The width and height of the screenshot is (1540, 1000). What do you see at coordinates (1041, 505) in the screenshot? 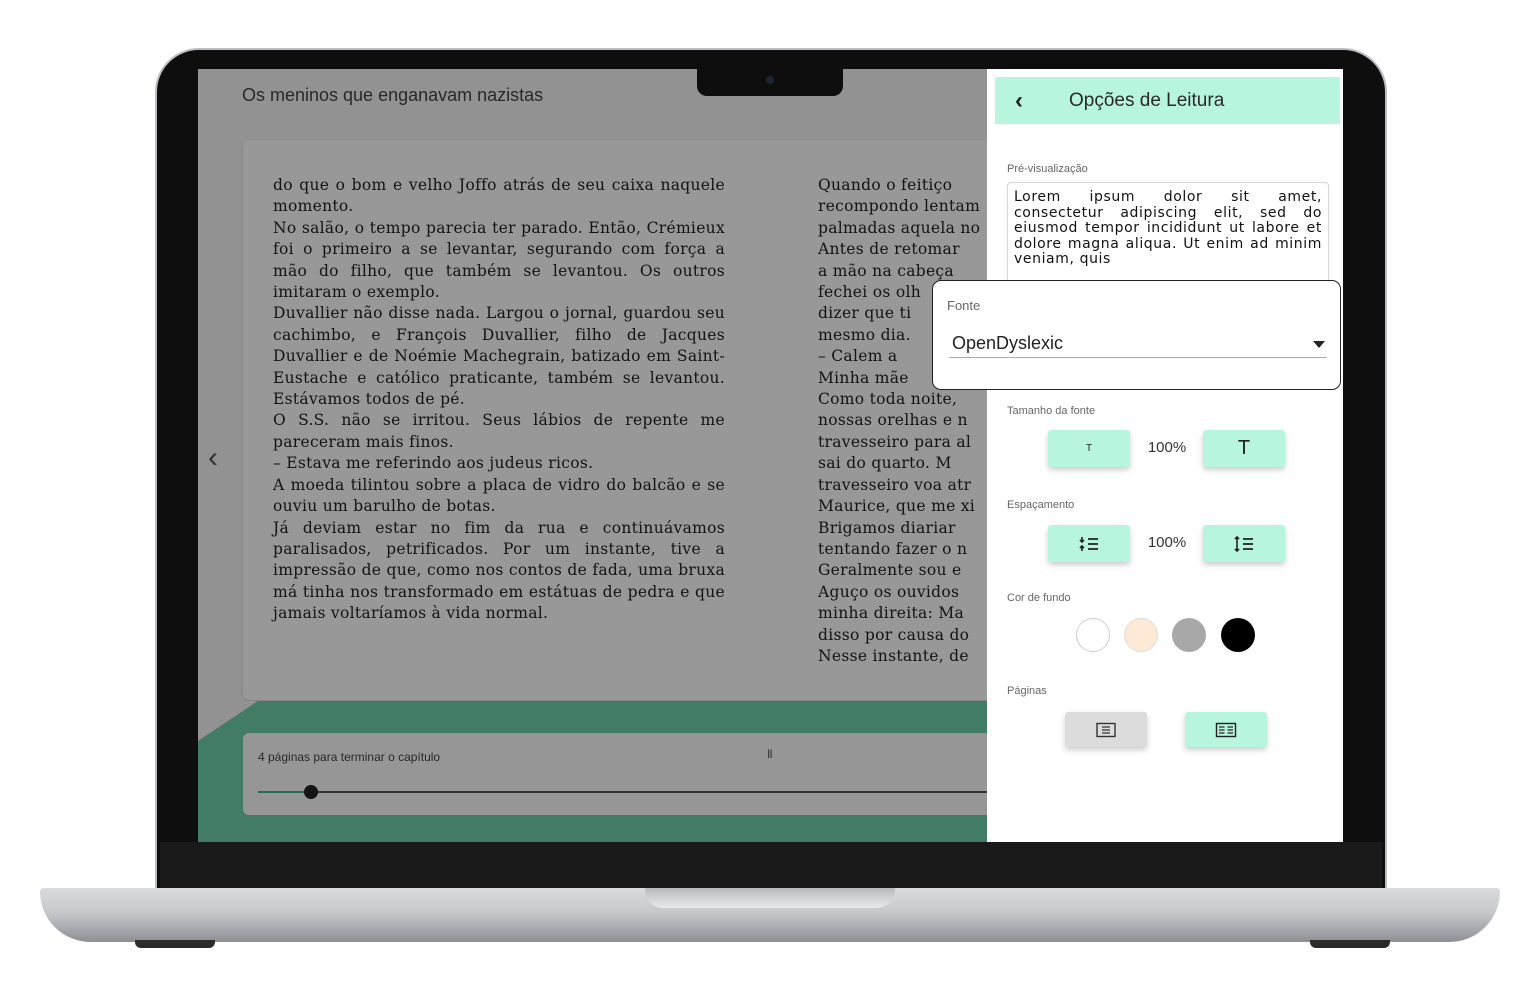
I see `spacing-label: Espaçamento` at bounding box center [1041, 505].